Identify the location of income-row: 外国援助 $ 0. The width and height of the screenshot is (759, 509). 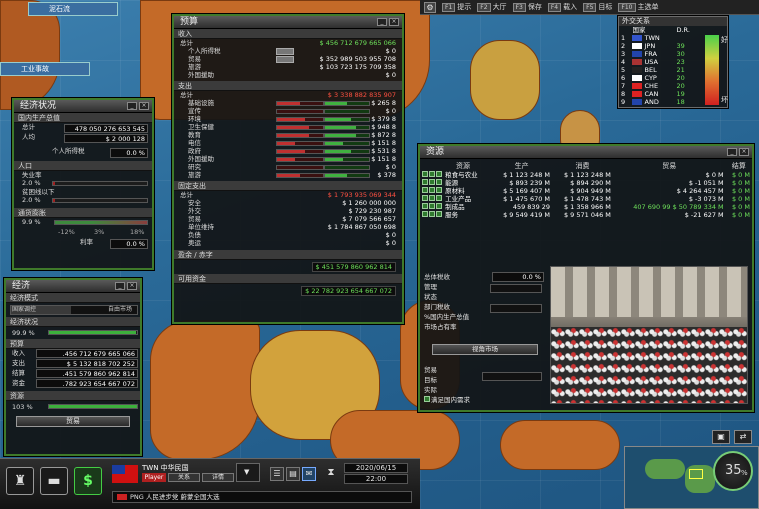
(288, 75).